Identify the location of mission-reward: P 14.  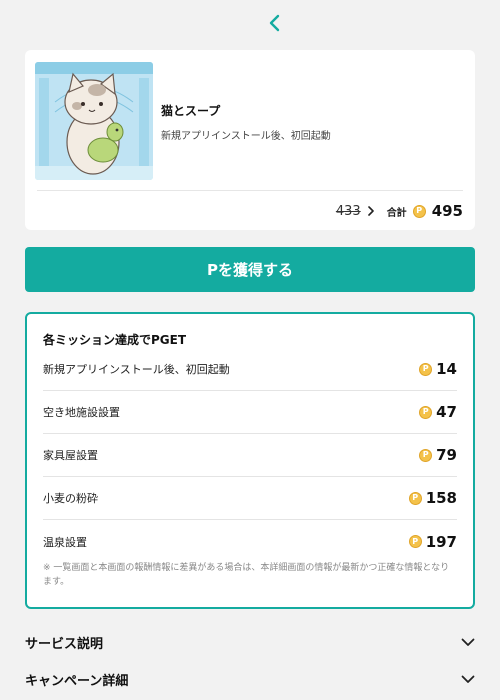
(438, 369).